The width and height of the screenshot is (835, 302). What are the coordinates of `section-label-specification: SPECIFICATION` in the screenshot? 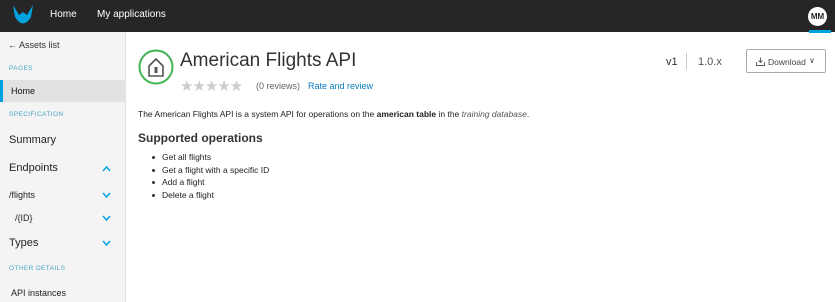 It's located at (36, 114).